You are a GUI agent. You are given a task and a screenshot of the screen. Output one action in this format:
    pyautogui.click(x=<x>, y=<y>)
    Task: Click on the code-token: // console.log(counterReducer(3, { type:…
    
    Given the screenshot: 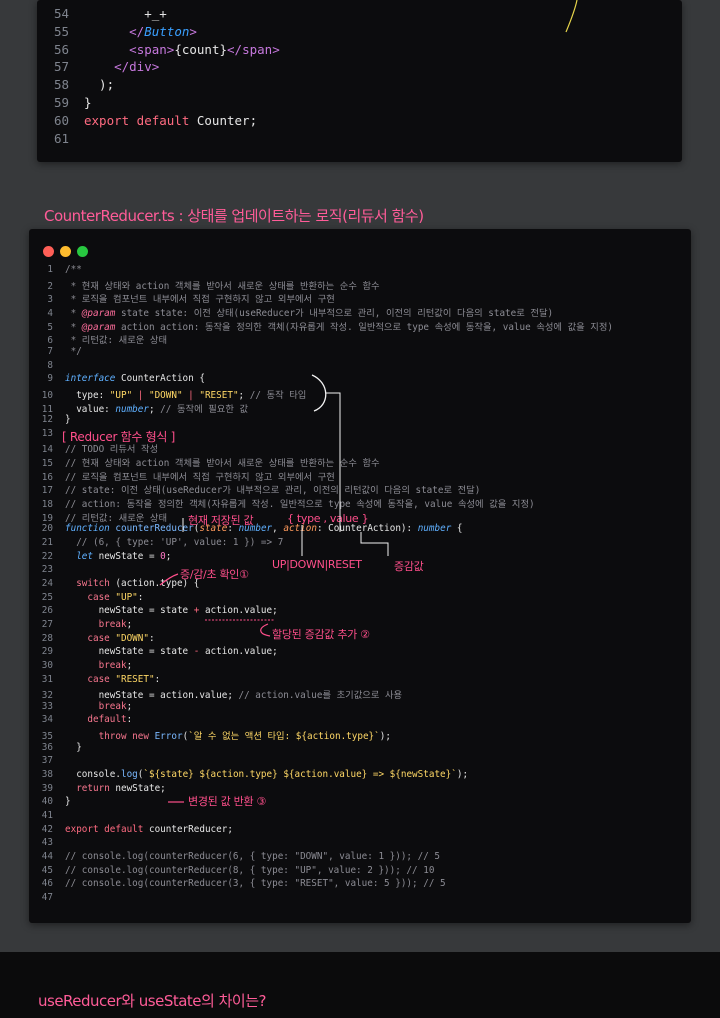 What is the action you would take?
    pyautogui.click(x=255, y=884)
    